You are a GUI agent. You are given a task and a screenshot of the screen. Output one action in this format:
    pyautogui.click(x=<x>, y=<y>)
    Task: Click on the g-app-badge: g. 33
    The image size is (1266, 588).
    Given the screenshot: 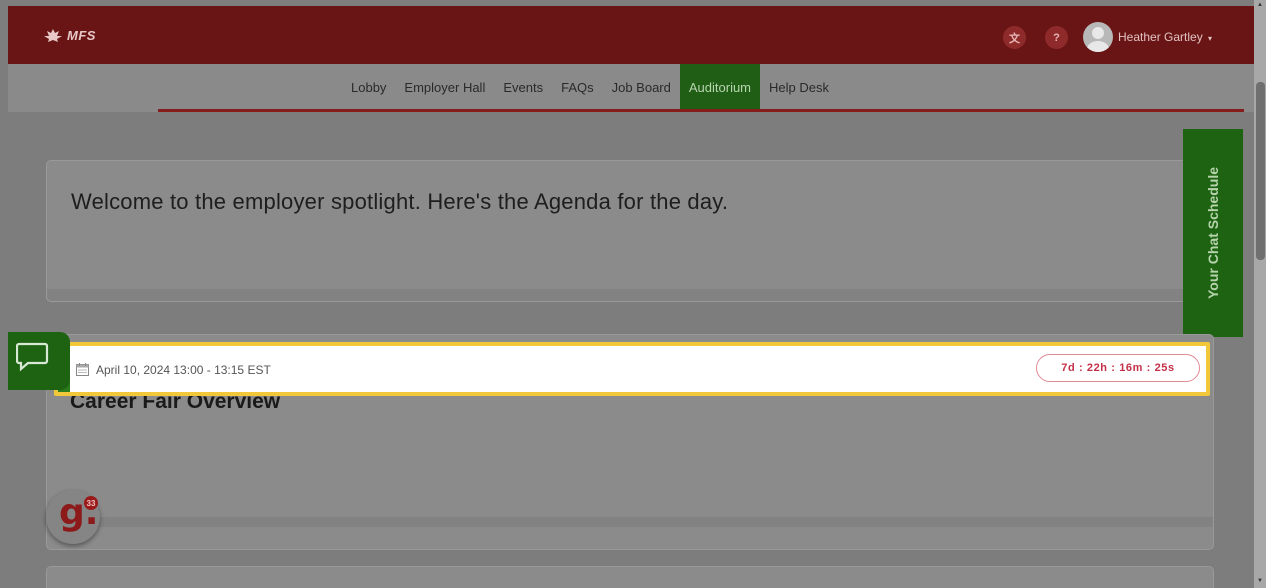 What is the action you would take?
    pyautogui.click(x=73, y=517)
    